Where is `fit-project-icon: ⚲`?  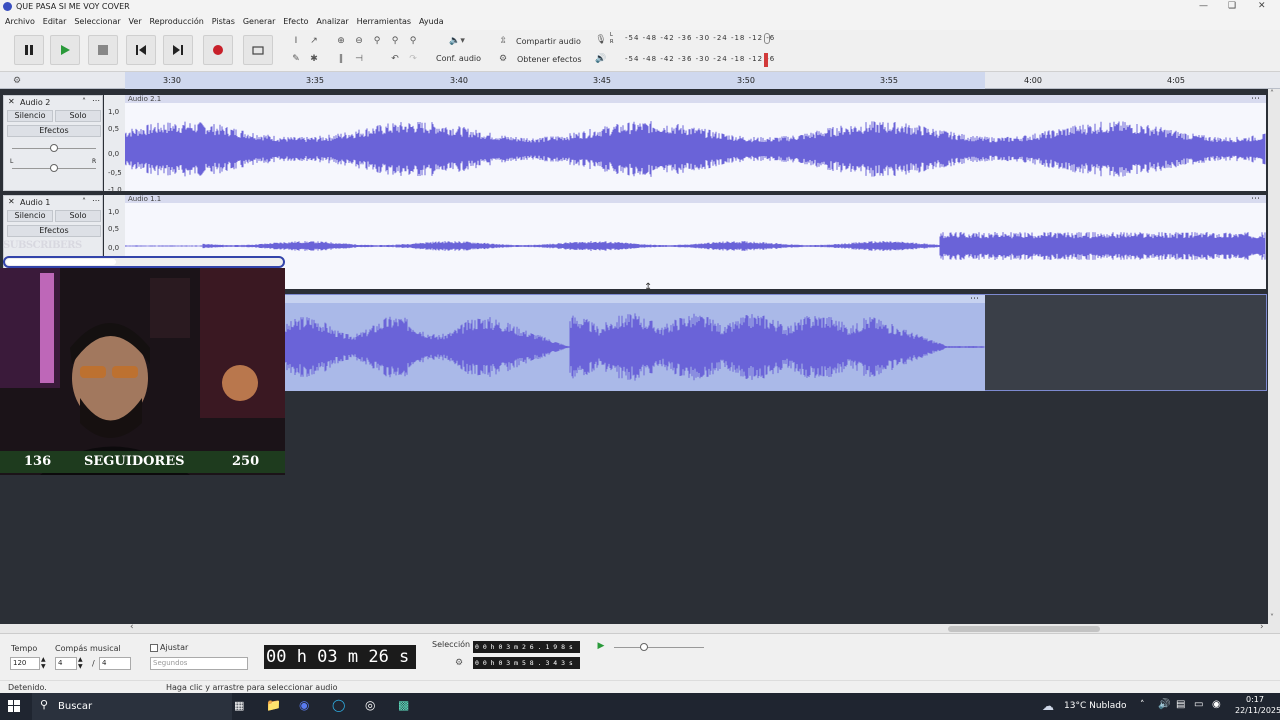
fit-project-icon: ⚲ is located at coordinates (395, 41).